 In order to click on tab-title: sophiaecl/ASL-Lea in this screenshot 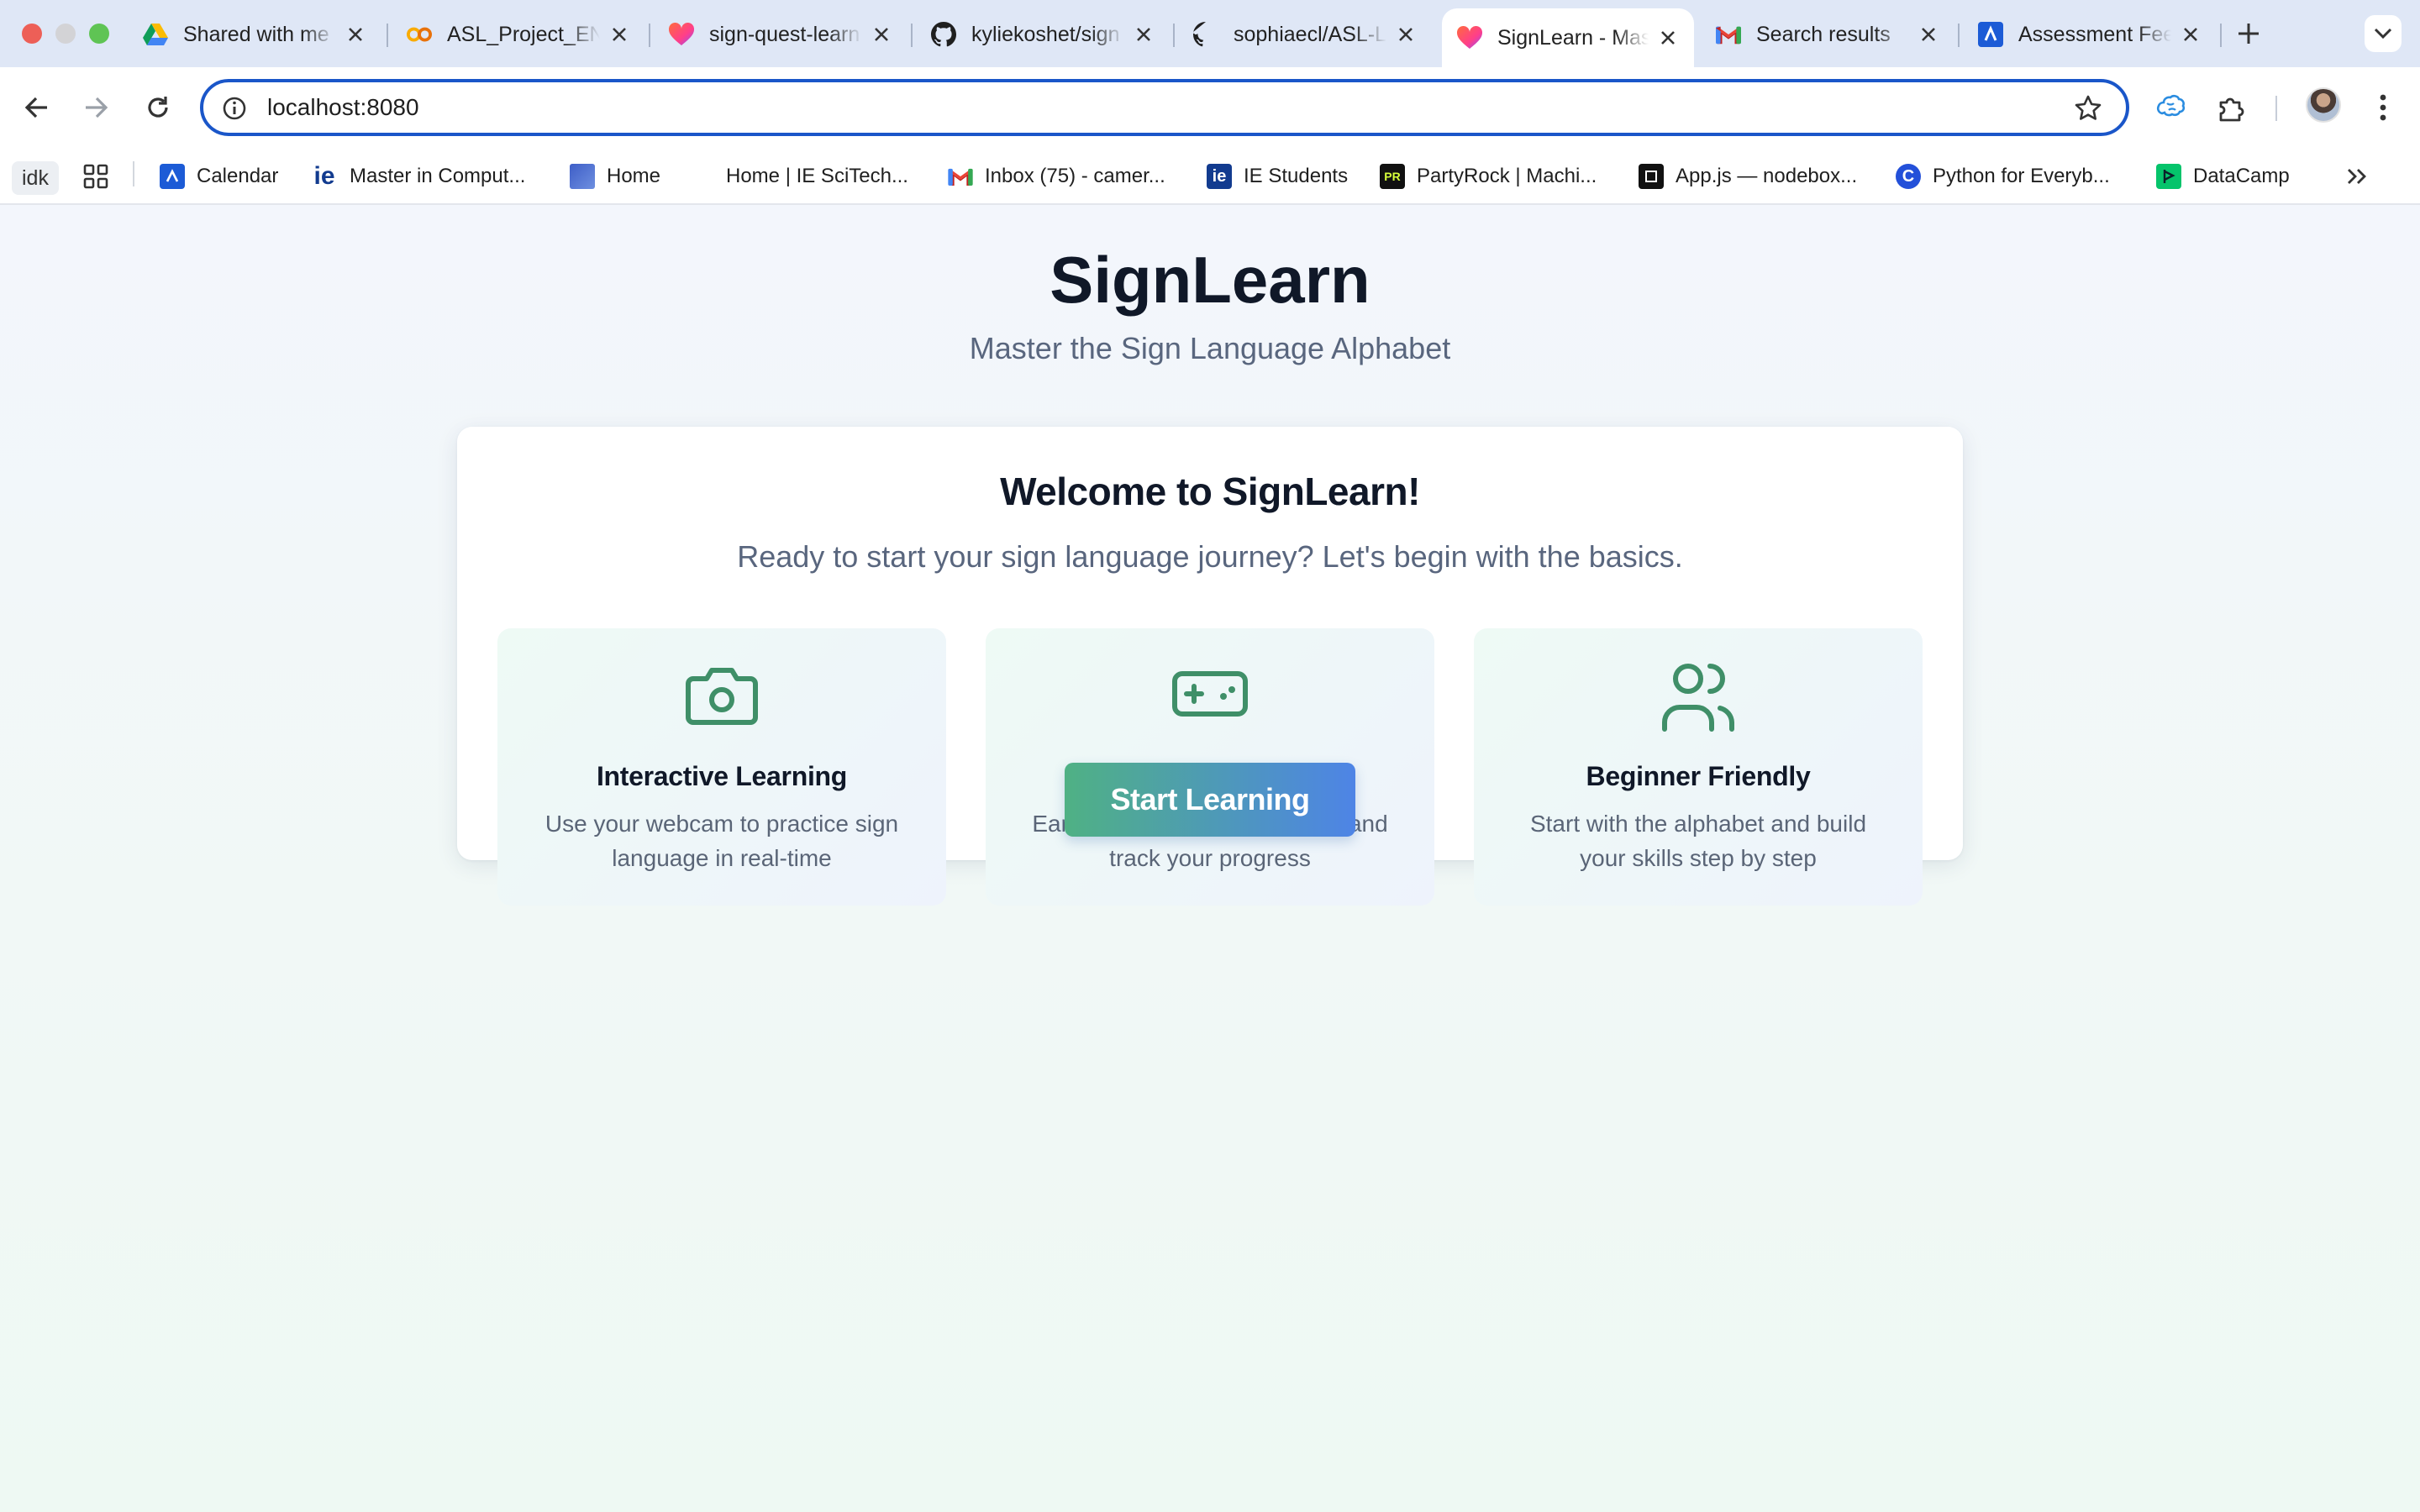, I will do `click(1310, 34)`.